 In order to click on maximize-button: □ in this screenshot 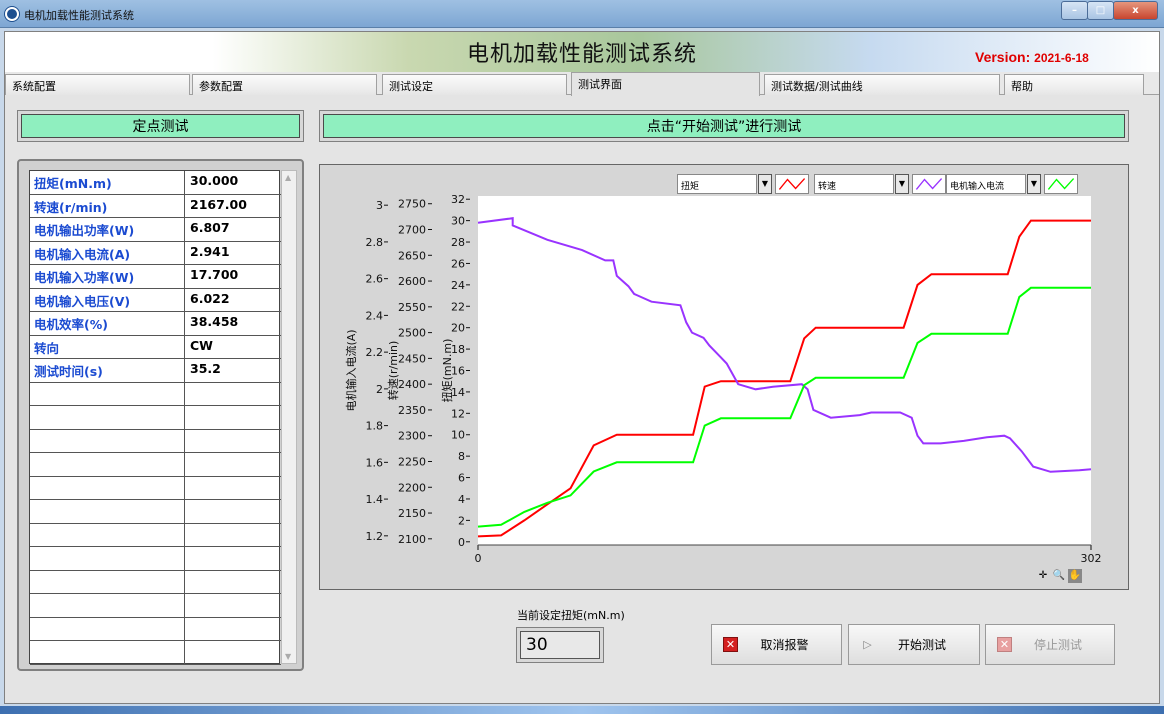, I will do `click(1100, 10)`.